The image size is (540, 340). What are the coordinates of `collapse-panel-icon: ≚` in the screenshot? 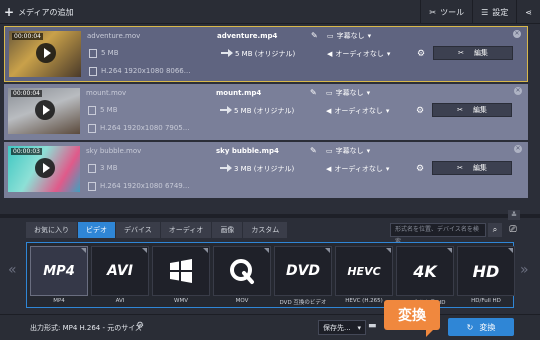 It's located at (514, 215).